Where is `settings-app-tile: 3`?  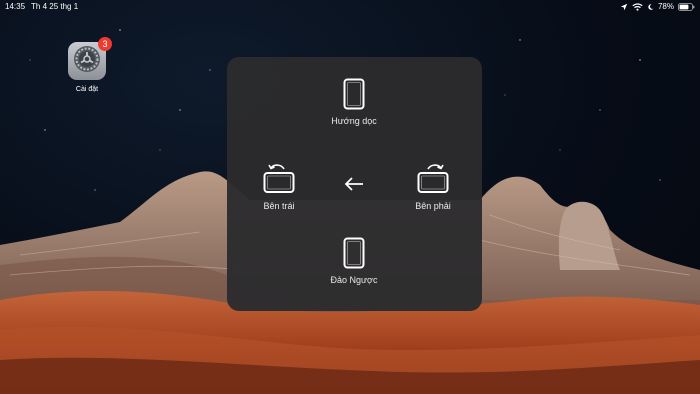 settings-app-tile: 3 is located at coordinates (90, 58).